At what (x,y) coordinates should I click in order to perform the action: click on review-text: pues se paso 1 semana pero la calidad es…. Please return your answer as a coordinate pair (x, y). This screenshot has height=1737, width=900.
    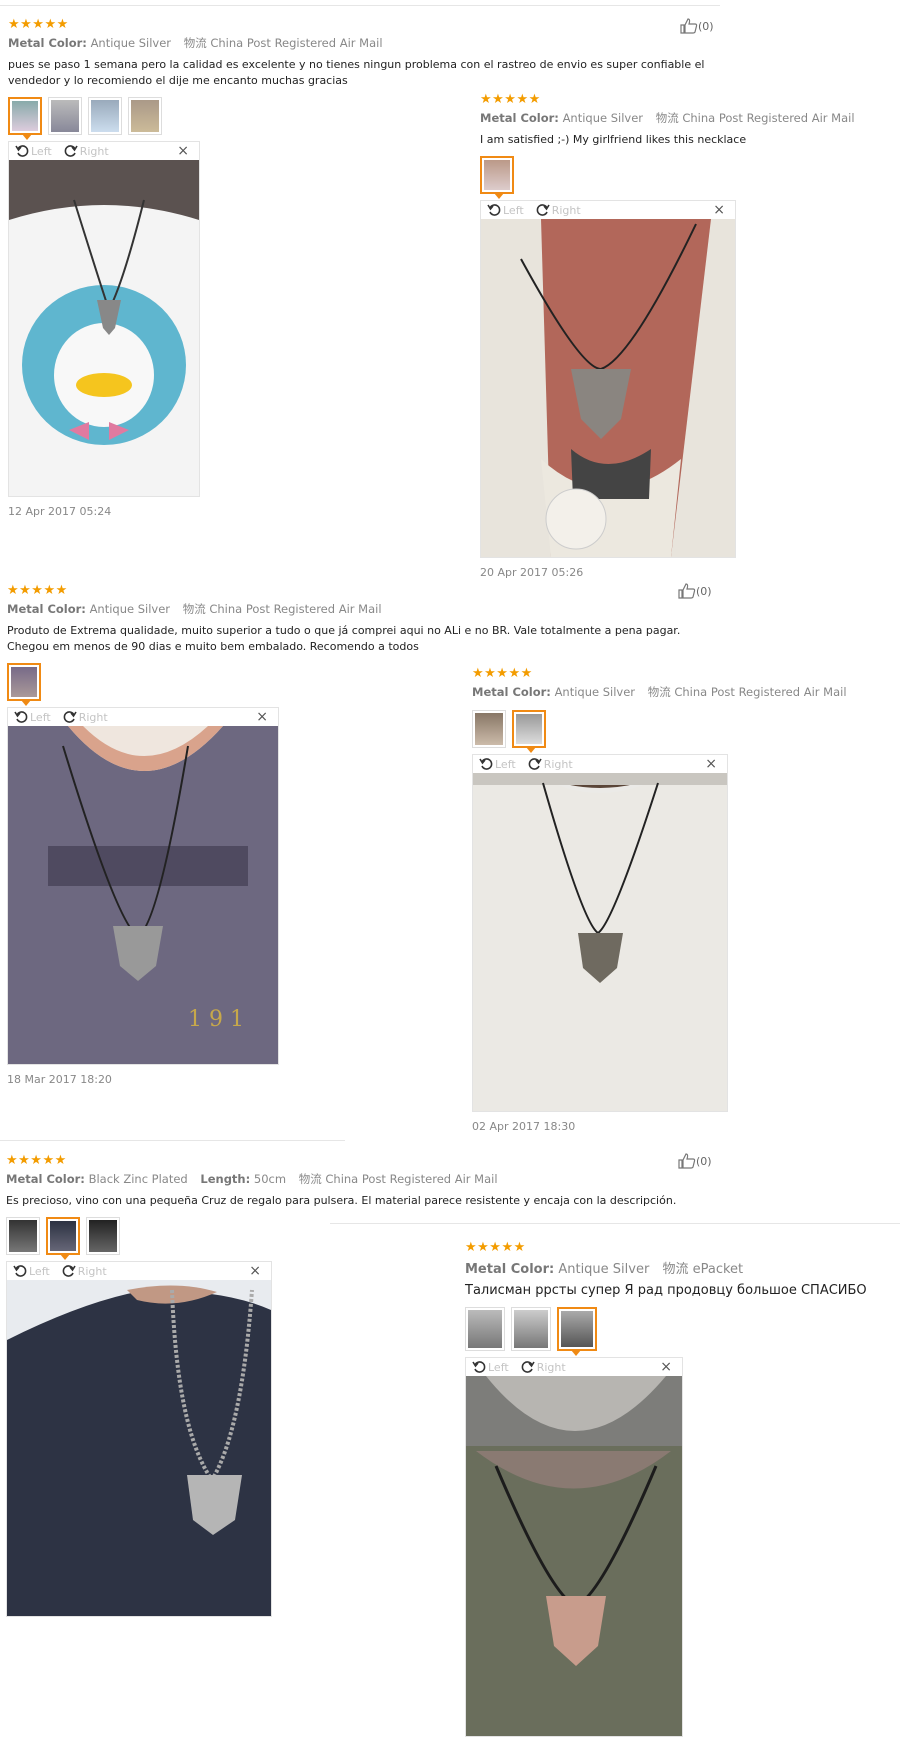
    Looking at the image, I should click on (356, 72).